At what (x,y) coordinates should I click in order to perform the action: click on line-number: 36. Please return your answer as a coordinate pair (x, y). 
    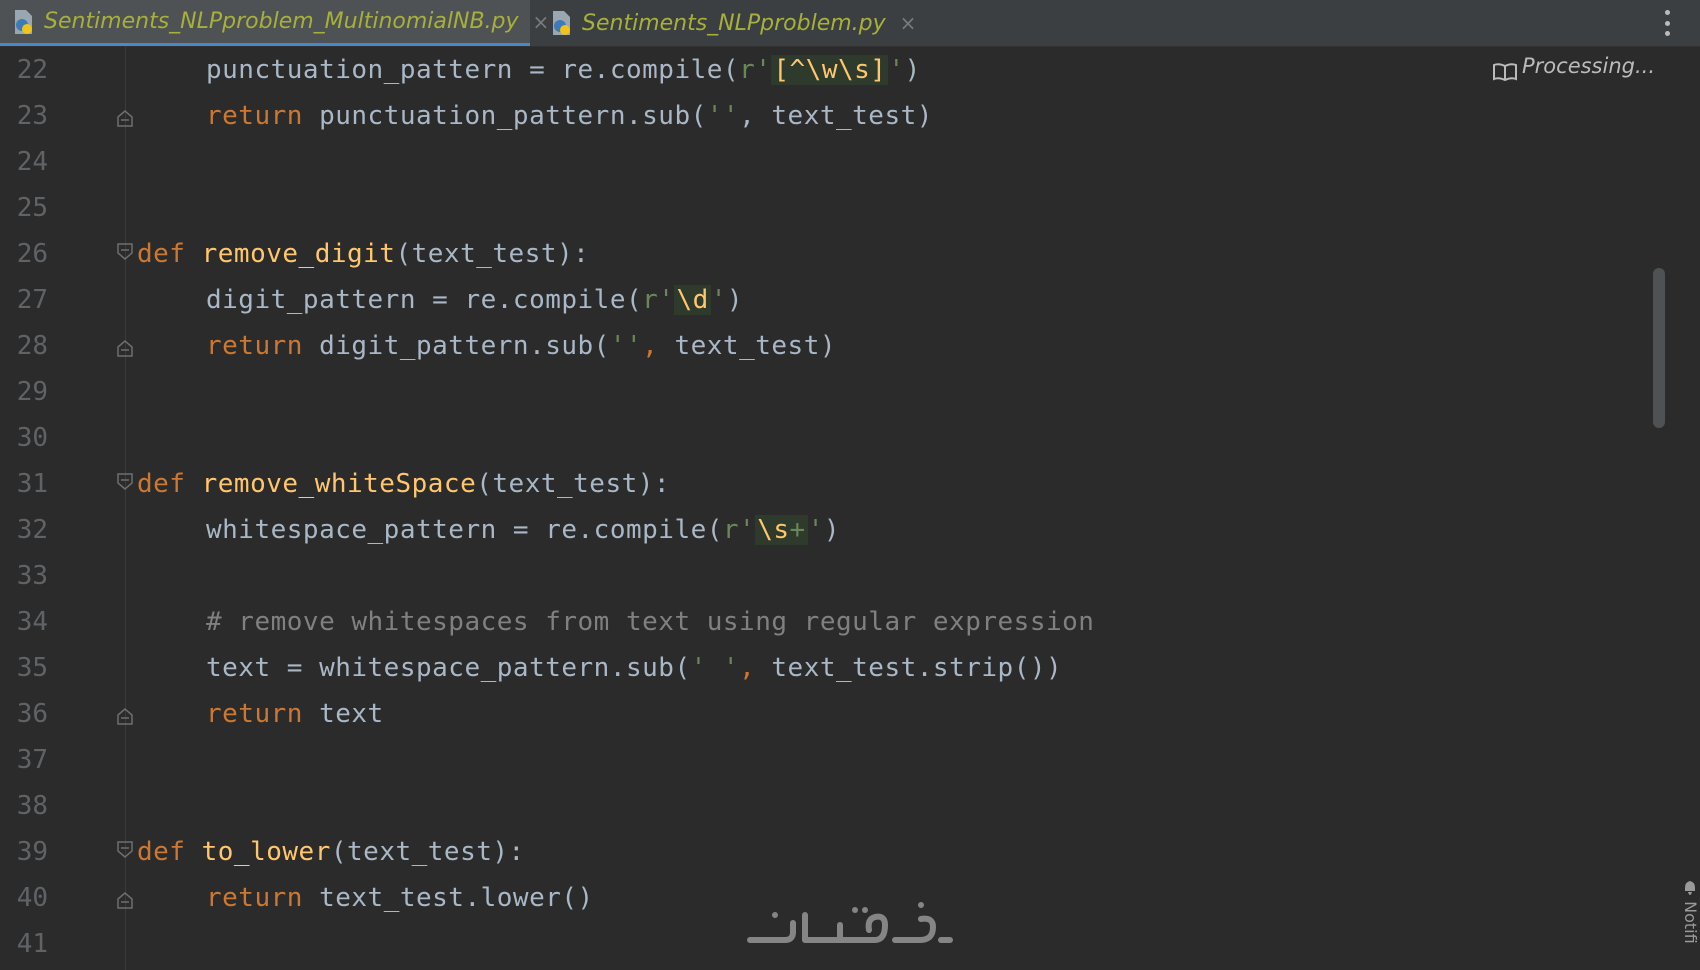
    Looking at the image, I should click on (32, 714).